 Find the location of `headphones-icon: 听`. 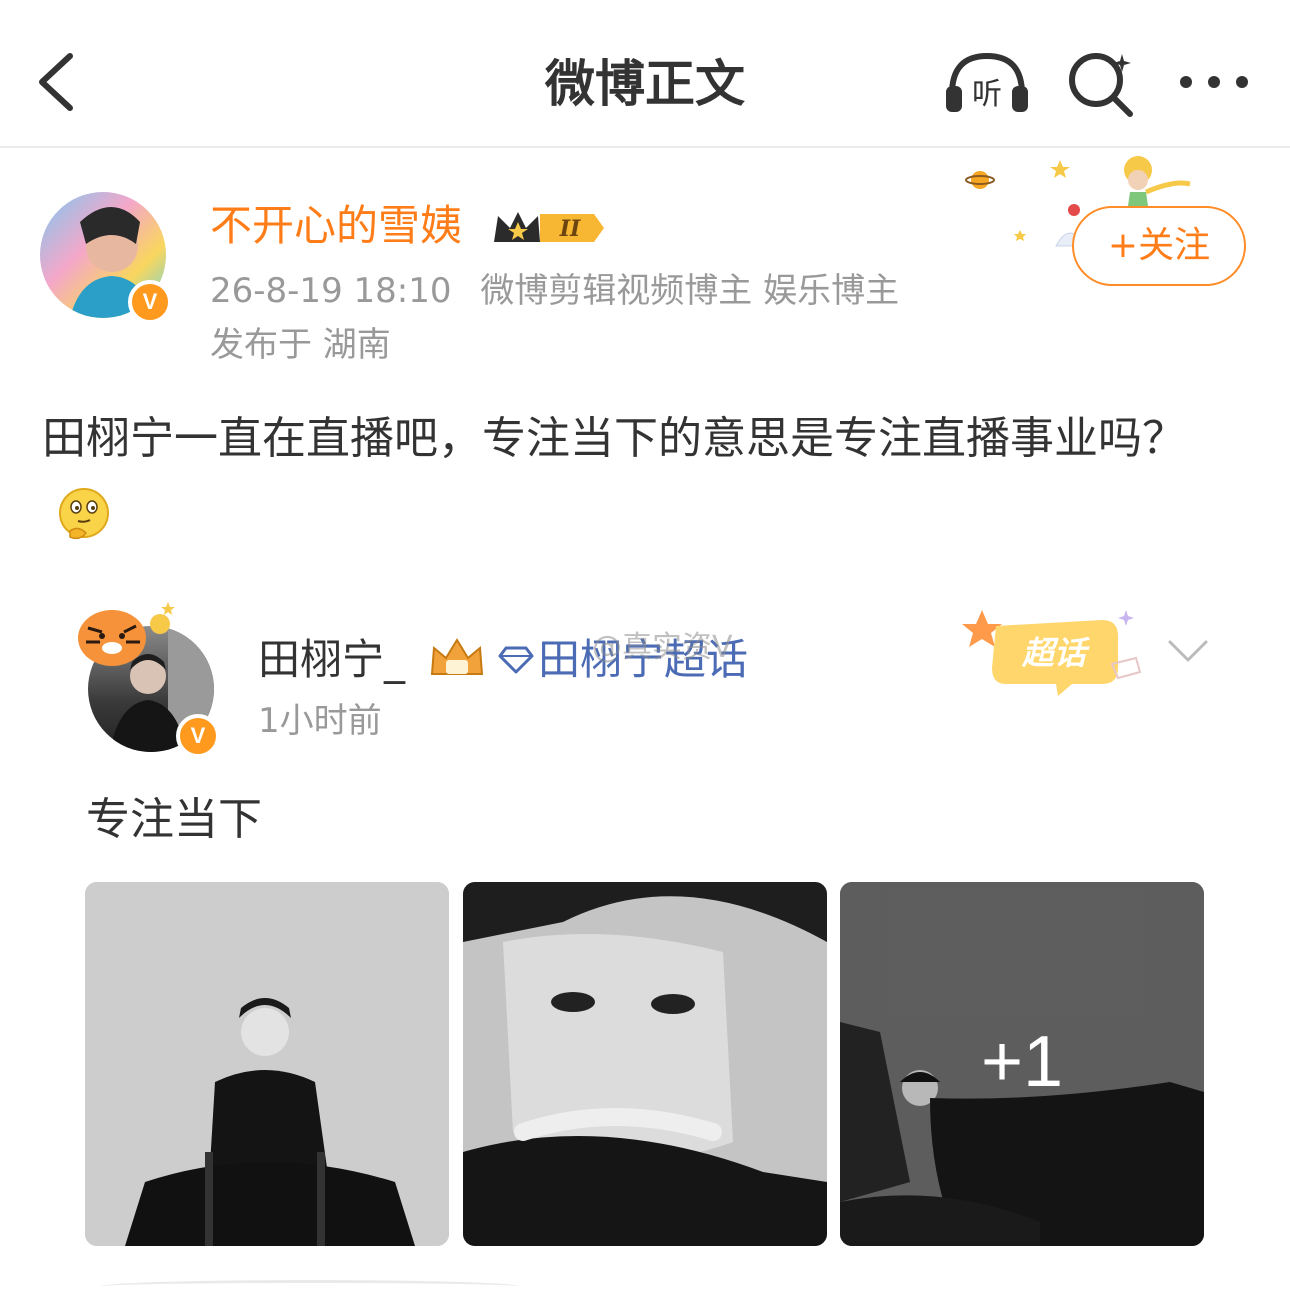

headphones-icon: 听 is located at coordinates (987, 82).